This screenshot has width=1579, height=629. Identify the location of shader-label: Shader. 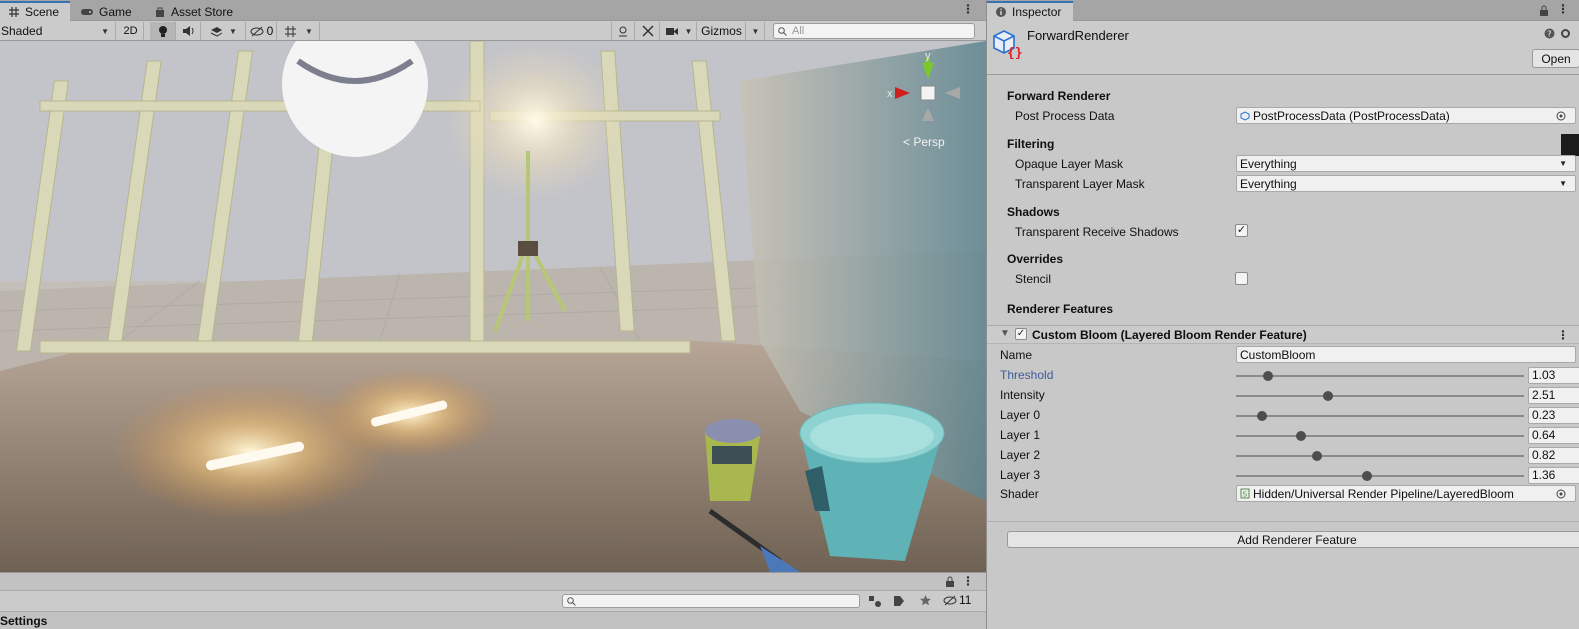
(1019, 494).